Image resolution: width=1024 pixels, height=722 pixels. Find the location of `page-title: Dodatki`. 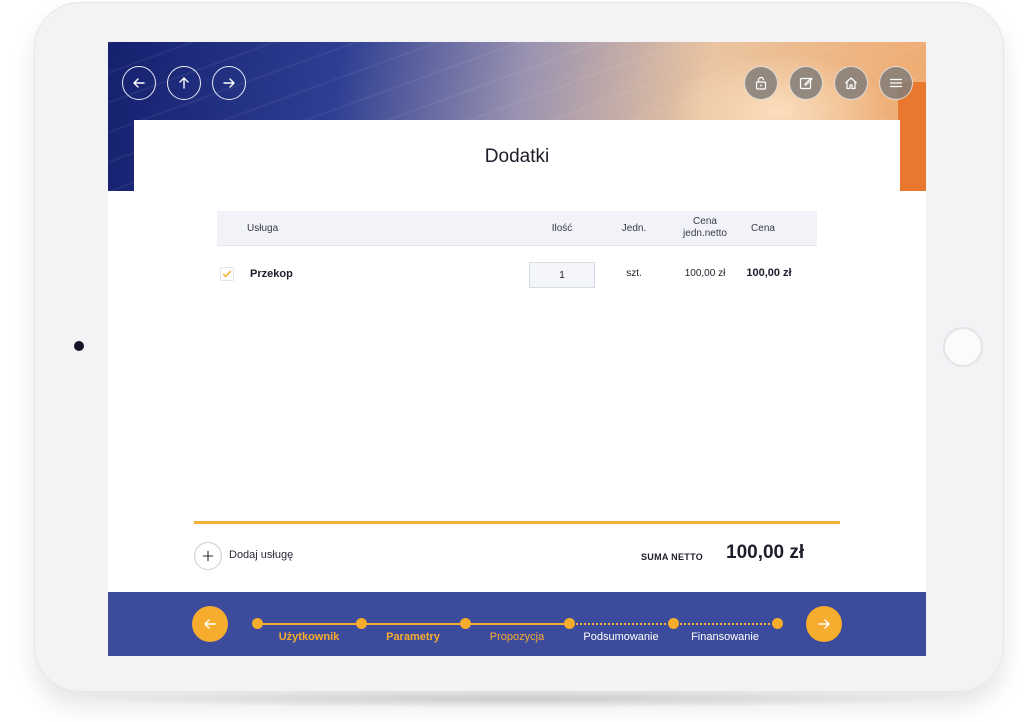

page-title: Dodatki is located at coordinates (517, 156).